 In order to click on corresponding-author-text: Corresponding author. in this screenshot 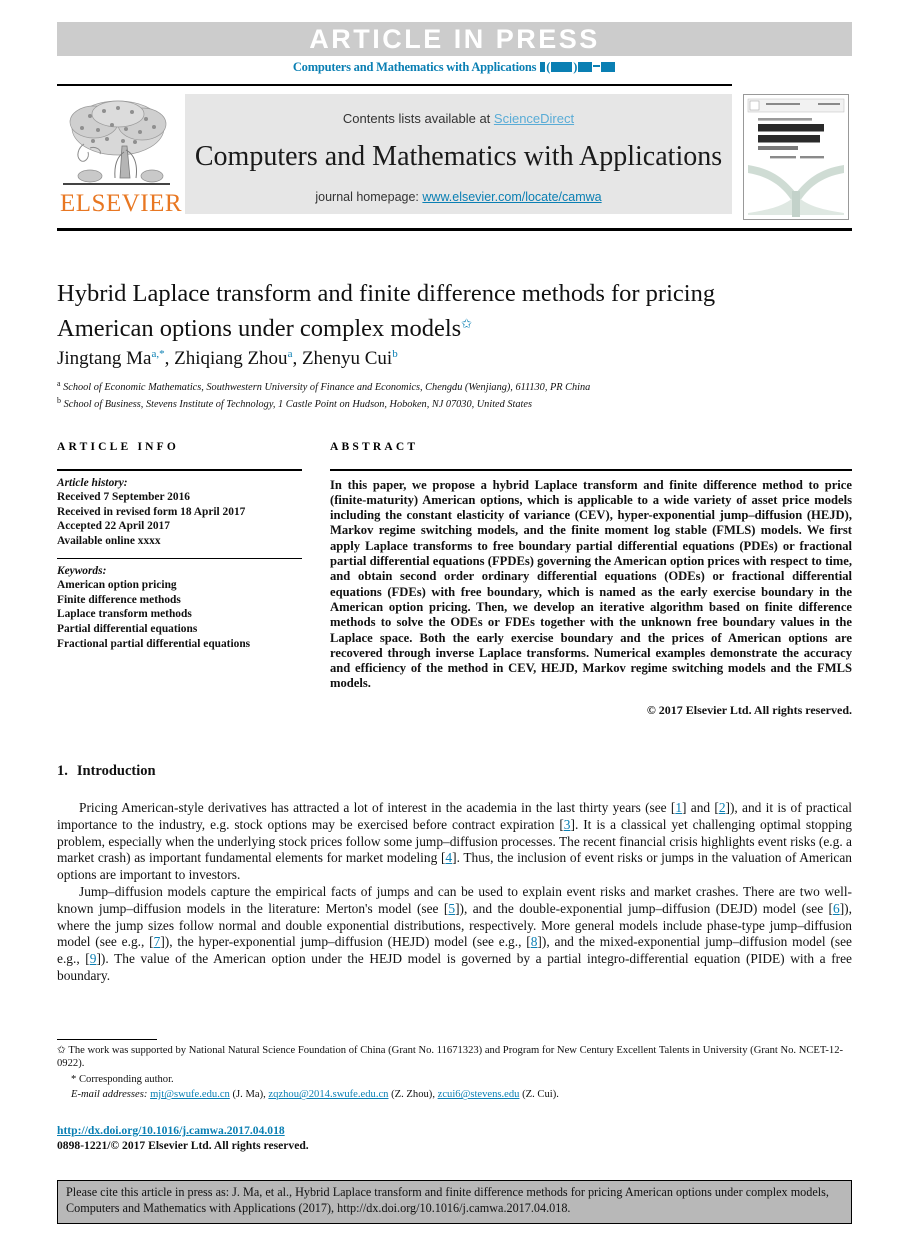, I will do `click(126, 1079)`.